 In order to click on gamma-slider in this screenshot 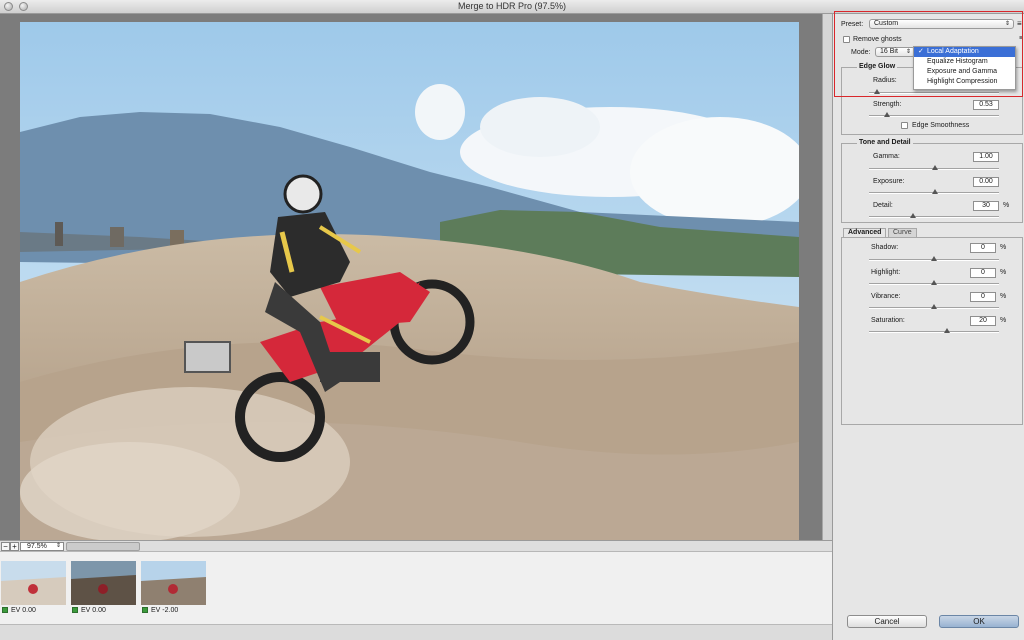, I will do `click(934, 167)`.